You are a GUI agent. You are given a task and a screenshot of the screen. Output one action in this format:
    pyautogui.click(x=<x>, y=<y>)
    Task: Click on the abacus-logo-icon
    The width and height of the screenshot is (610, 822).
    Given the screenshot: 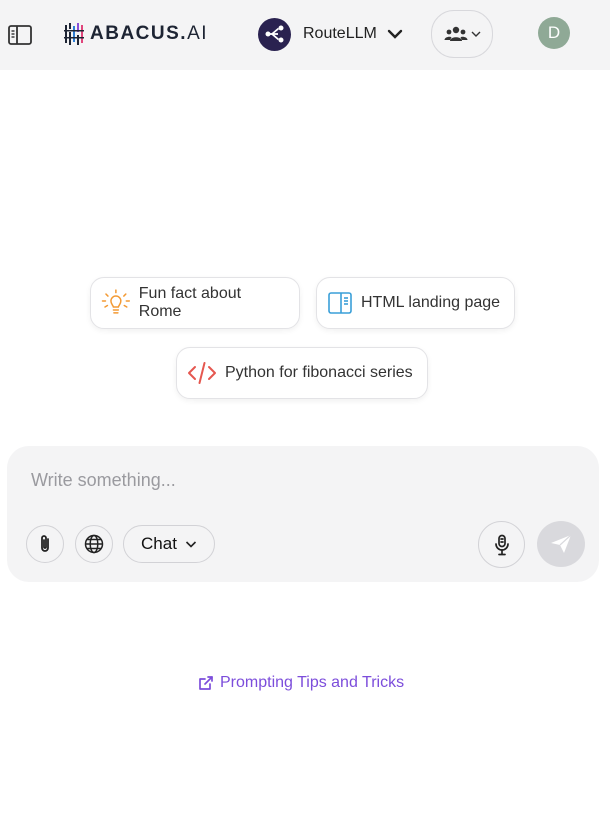 What is the action you would take?
    pyautogui.click(x=74, y=34)
    